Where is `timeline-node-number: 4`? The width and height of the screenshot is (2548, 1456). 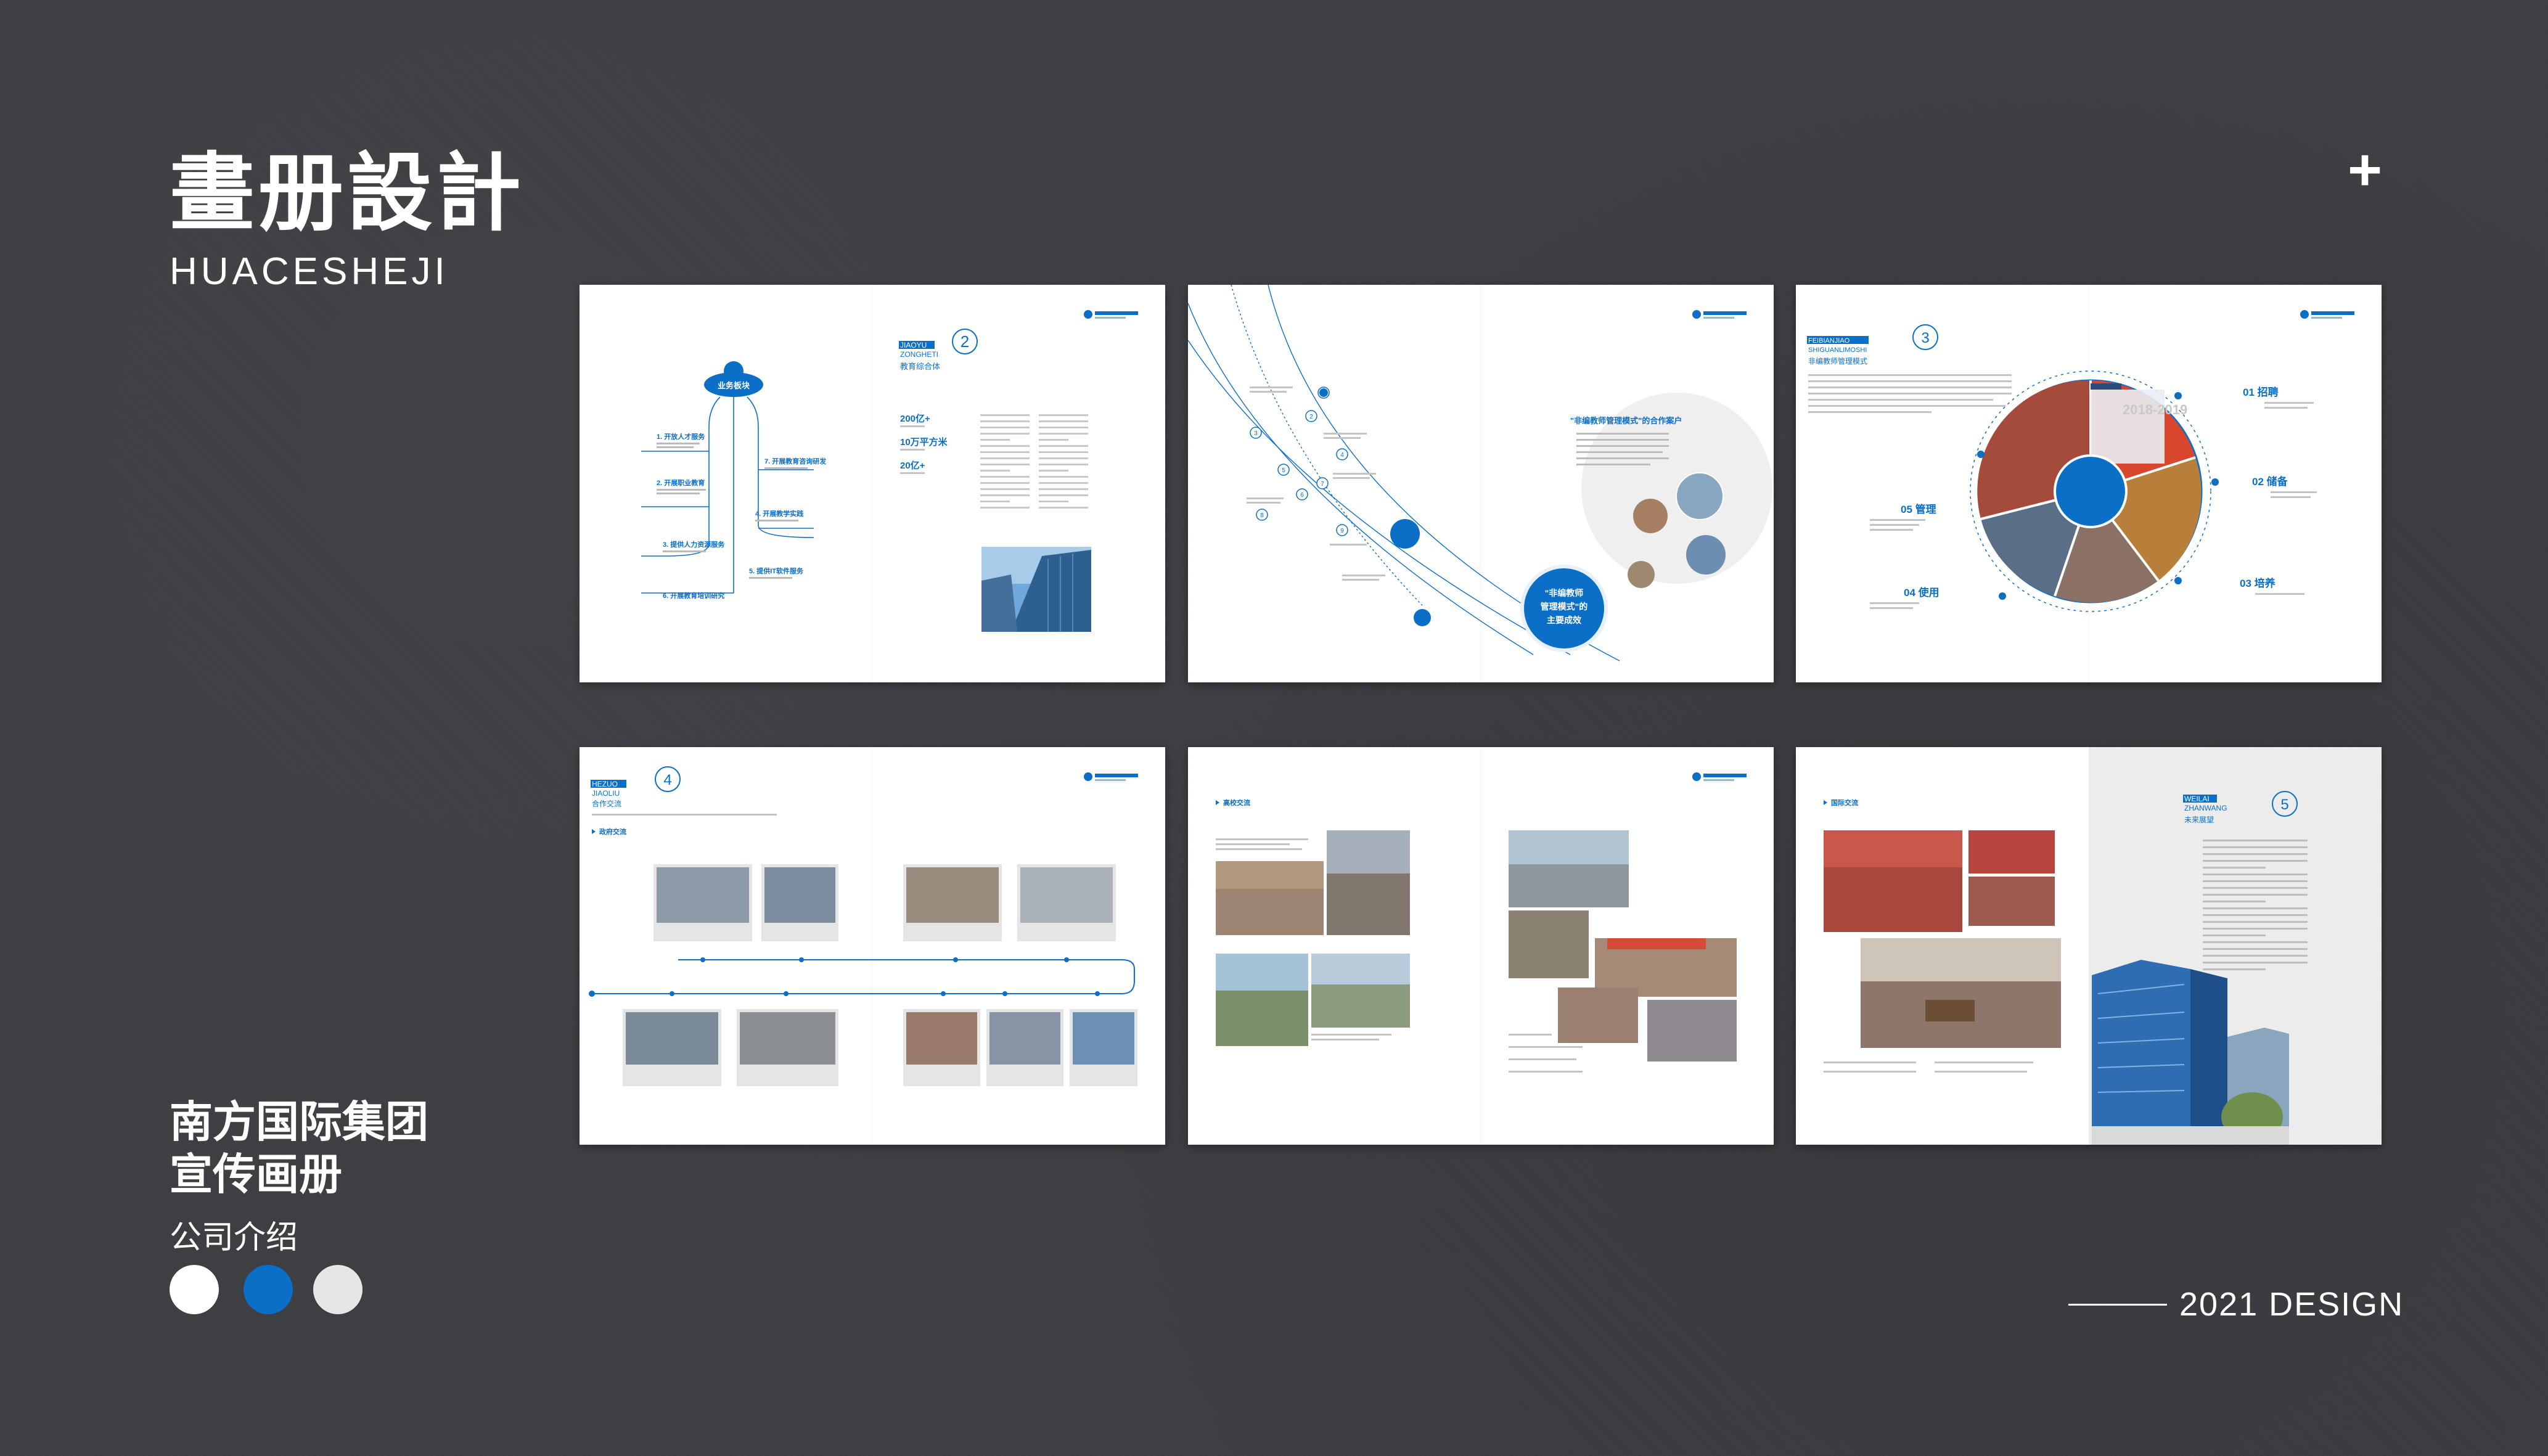
timeline-node-number: 4 is located at coordinates (1342, 456).